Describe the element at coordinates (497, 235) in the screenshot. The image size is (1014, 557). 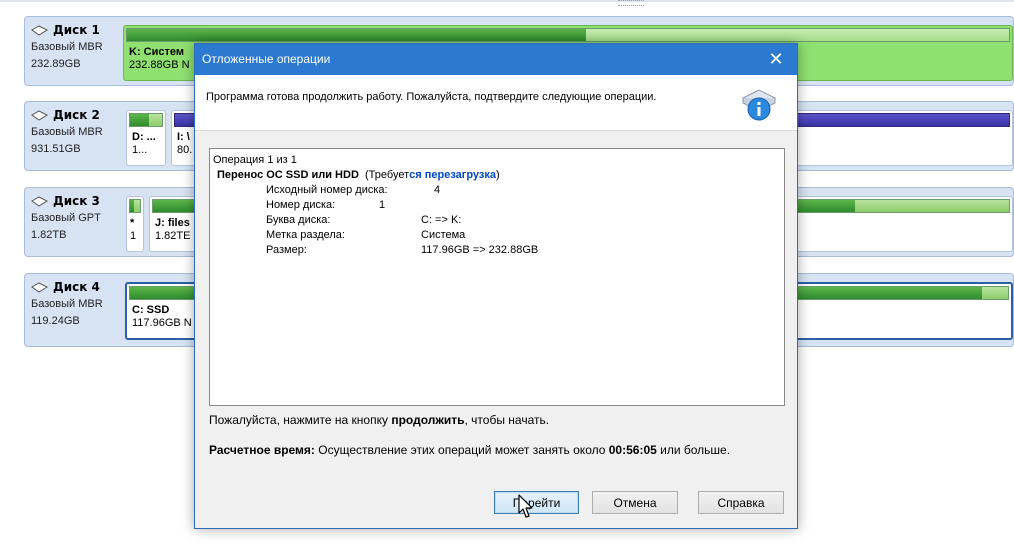
I see `detail-row: Метка раздела: Система` at that location.